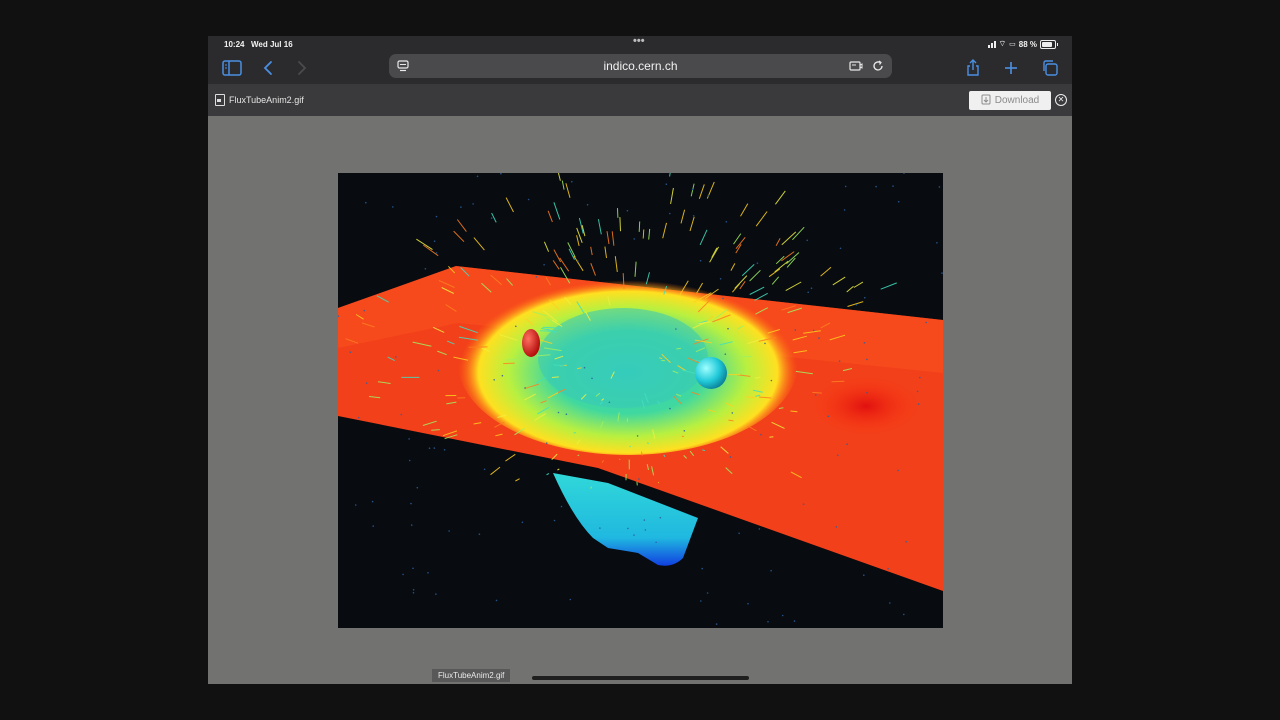 The height and width of the screenshot is (720, 1280). I want to click on new-tab-icon, so click(1011, 68).